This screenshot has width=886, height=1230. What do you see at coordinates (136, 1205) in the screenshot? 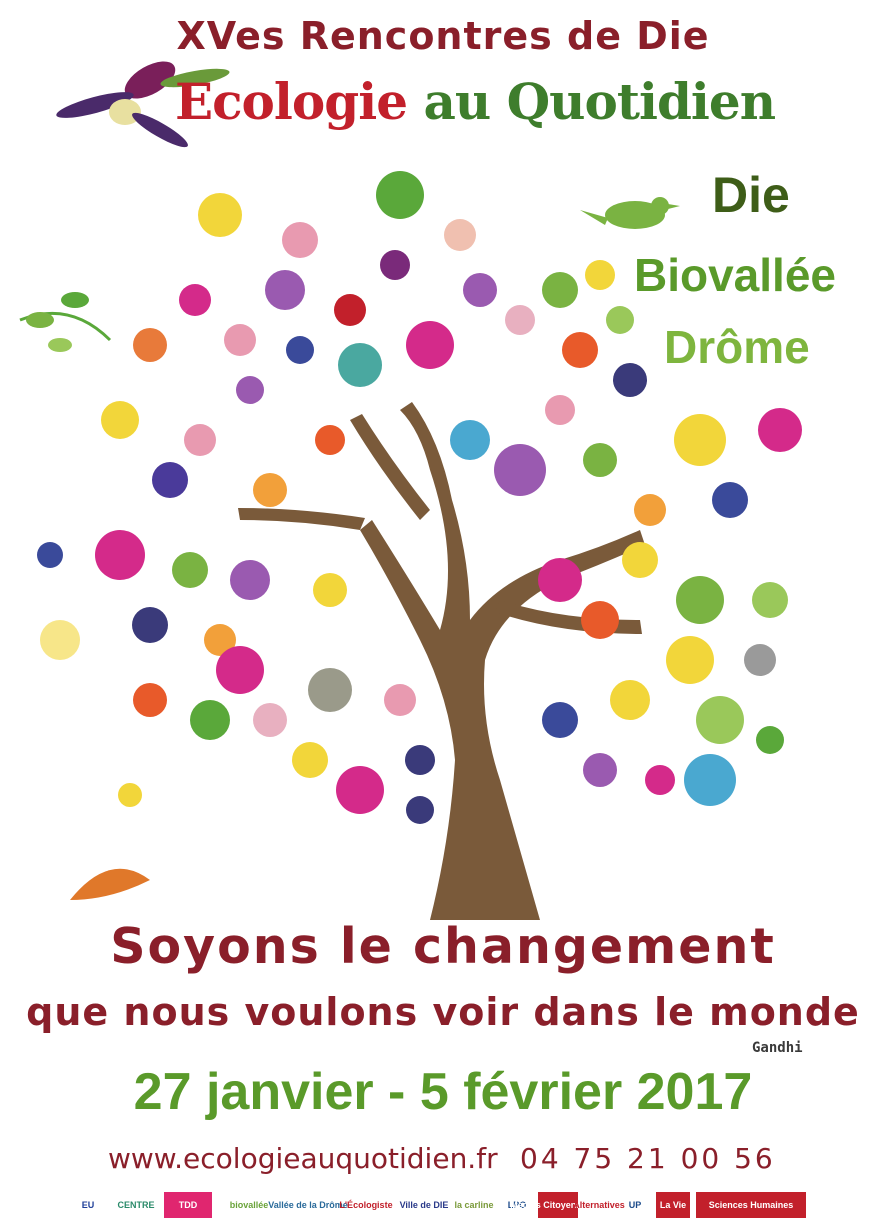
I see `sponsor-logo: CENTRE` at bounding box center [136, 1205].